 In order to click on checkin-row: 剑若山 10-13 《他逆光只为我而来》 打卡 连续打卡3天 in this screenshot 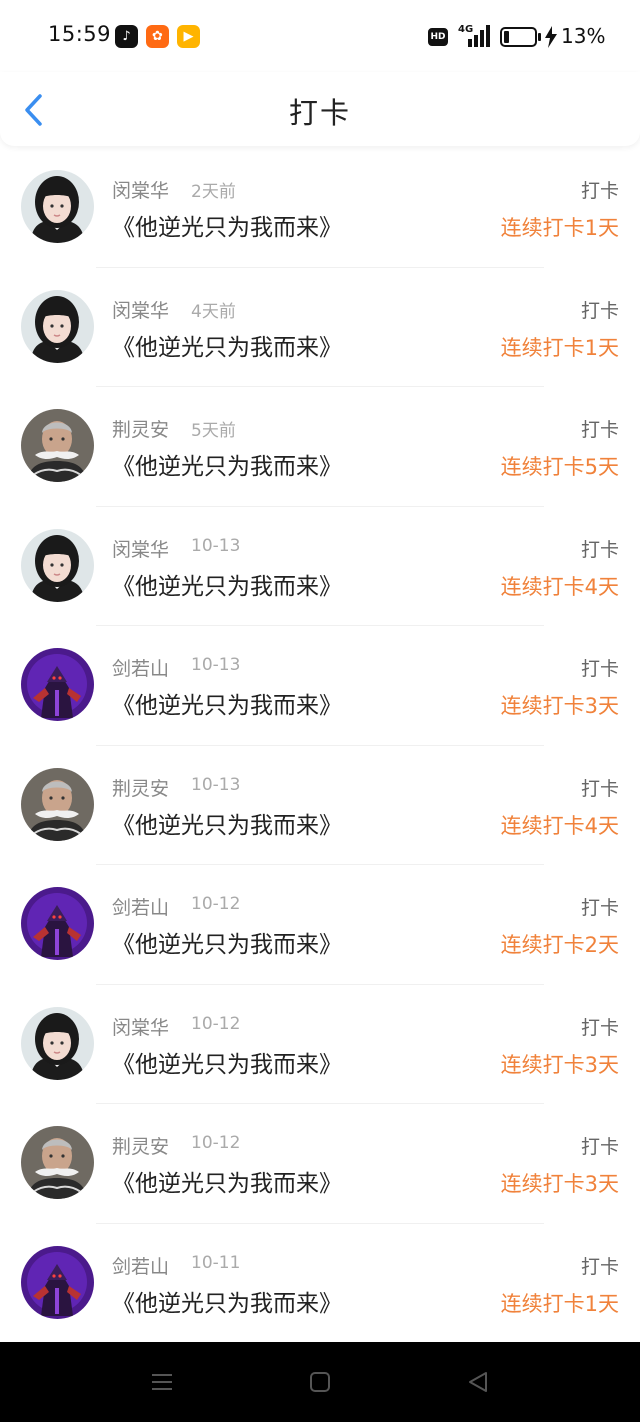, I will do `click(320, 686)`.